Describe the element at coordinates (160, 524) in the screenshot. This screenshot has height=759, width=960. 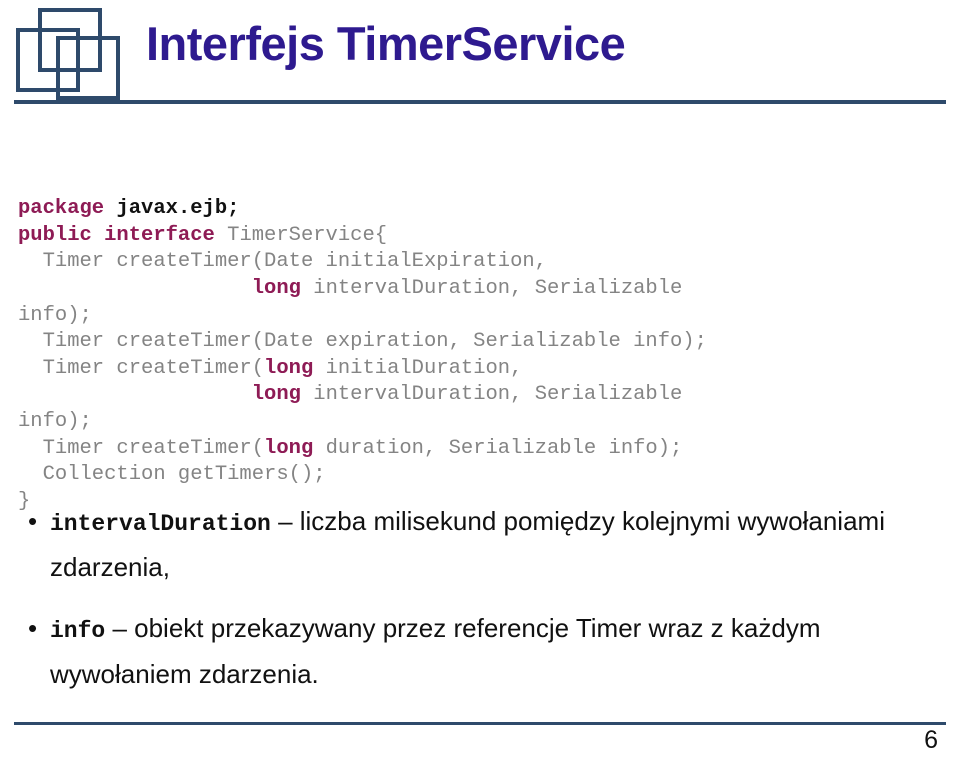
I see `bullet-term: intervalDuration` at that location.